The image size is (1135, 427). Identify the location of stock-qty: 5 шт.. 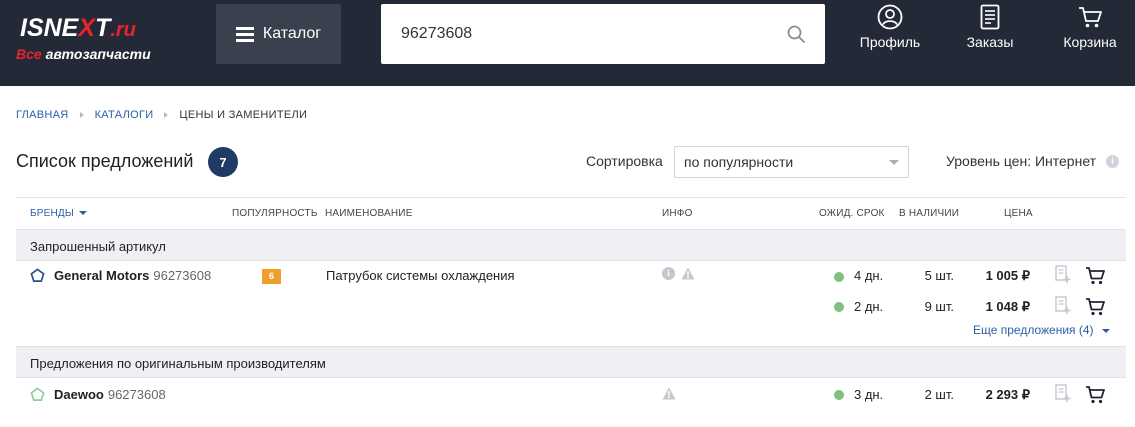
(939, 275).